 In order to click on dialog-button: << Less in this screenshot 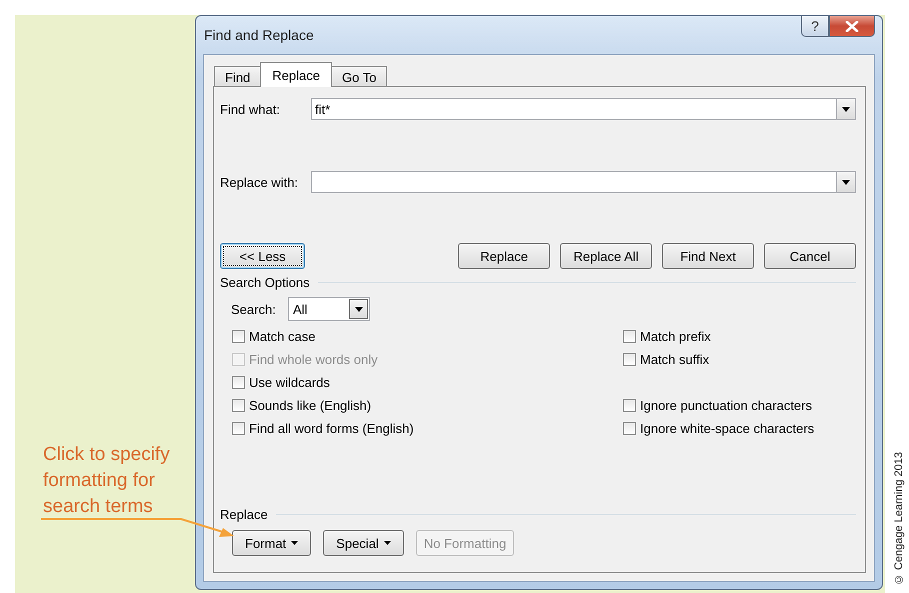, I will do `click(263, 256)`.